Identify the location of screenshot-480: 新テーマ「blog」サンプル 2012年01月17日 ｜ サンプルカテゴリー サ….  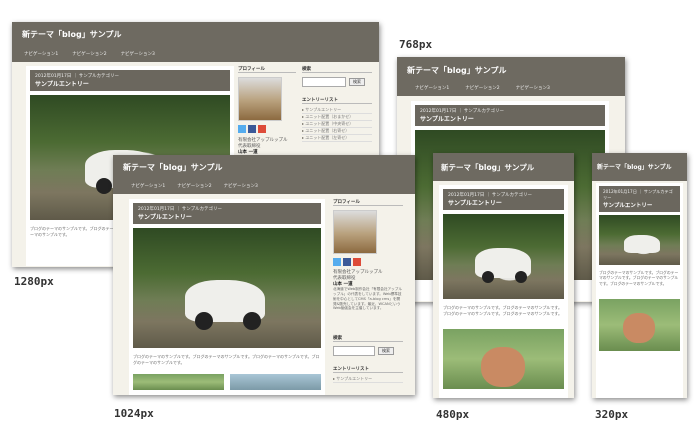
(503, 275).